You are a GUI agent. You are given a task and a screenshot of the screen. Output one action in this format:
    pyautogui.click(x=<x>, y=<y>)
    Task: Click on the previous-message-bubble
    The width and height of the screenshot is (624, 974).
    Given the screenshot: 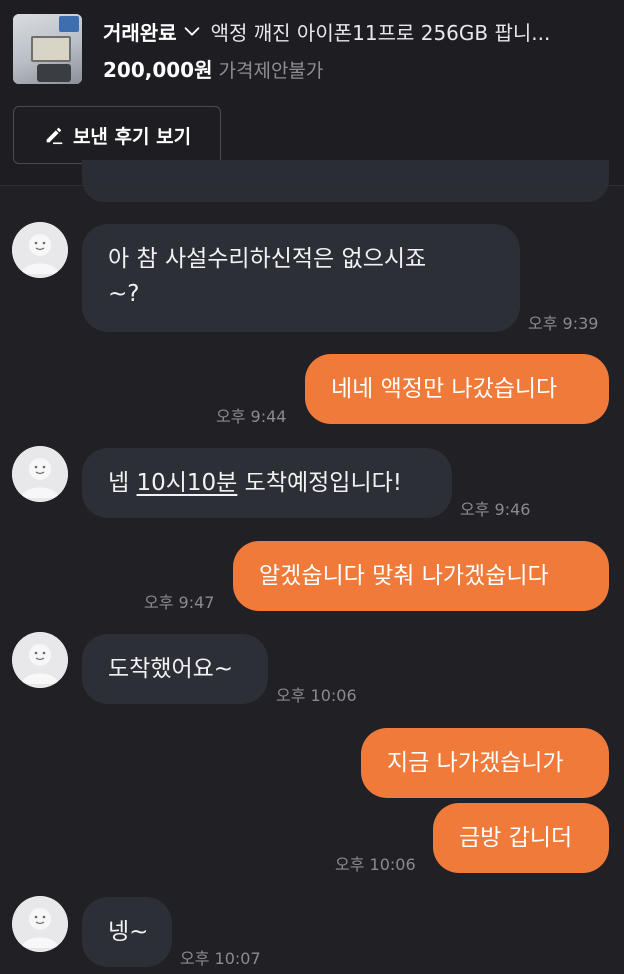 What is the action you would take?
    pyautogui.click(x=345, y=181)
    